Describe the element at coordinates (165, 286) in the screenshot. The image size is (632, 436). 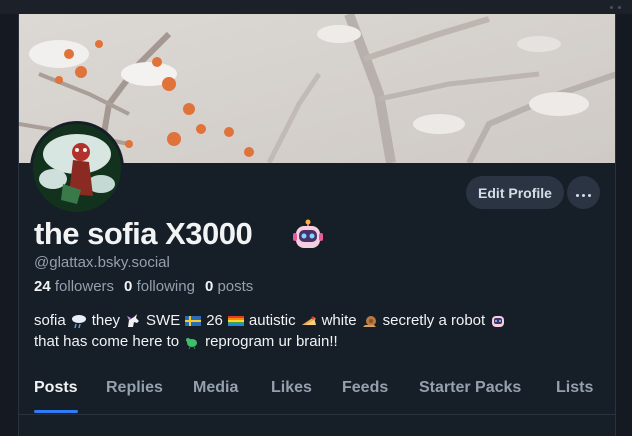
I see `following-label: following` at that location.